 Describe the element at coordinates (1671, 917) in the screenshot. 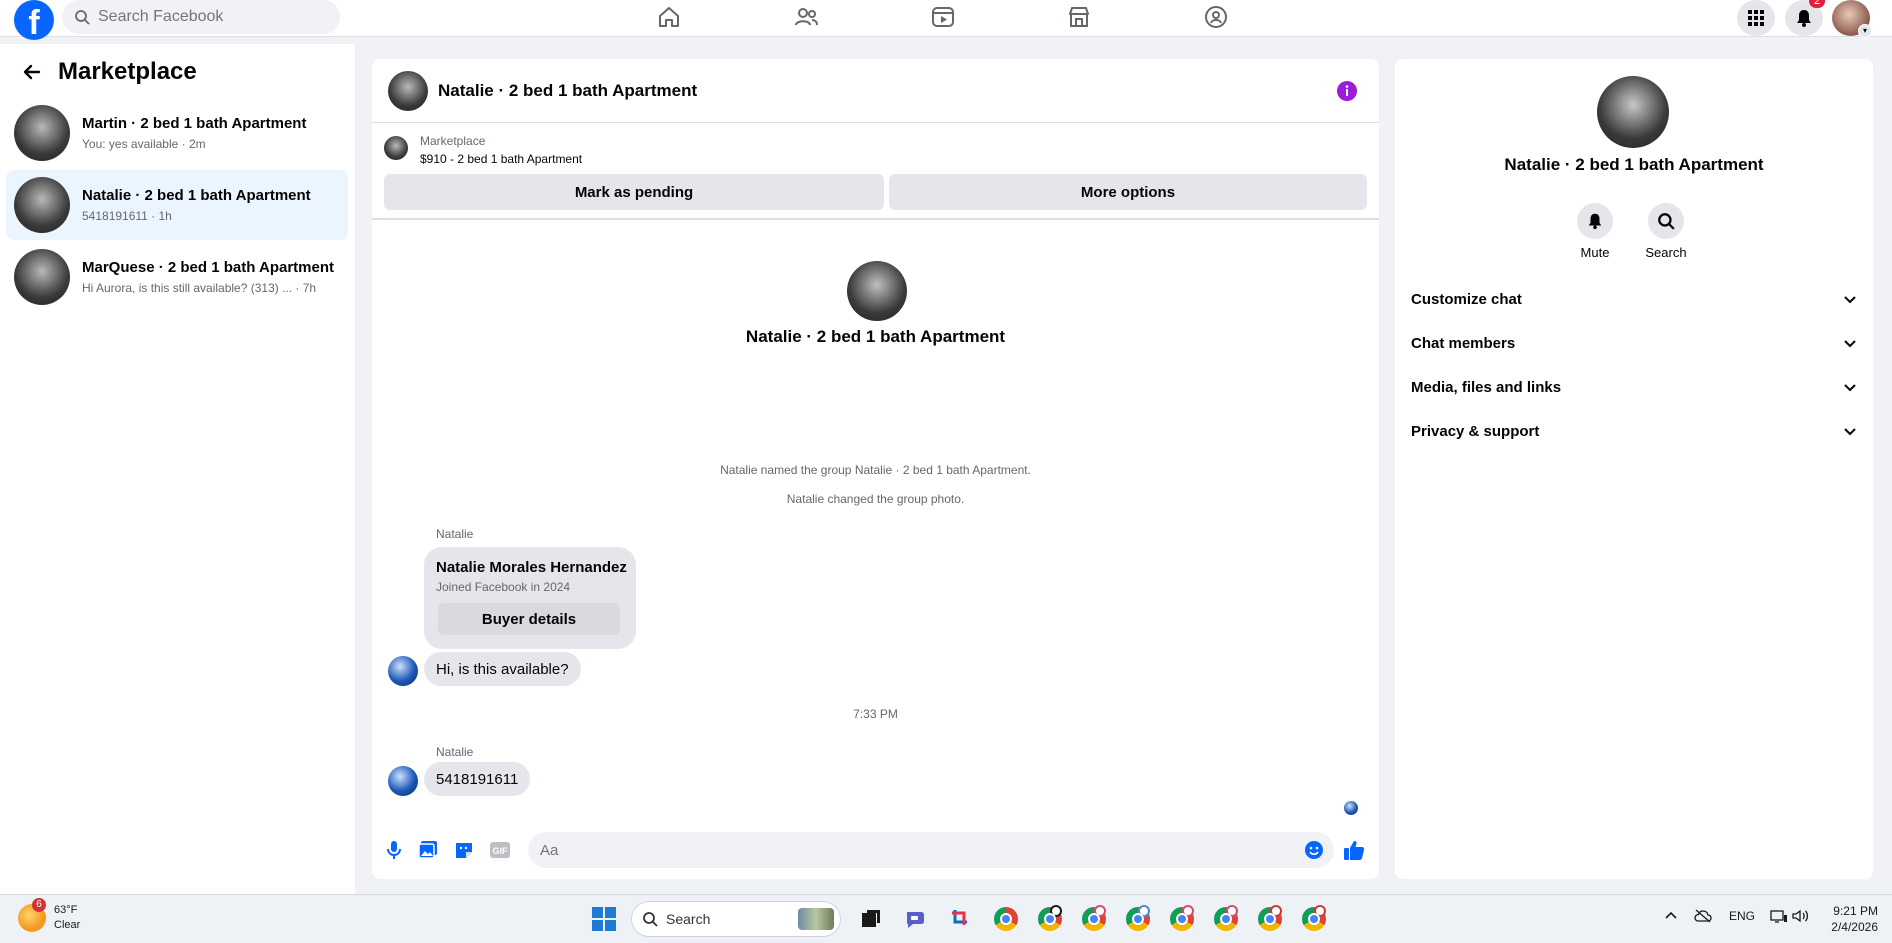

I see `show-hidden-icons-button` at that location.